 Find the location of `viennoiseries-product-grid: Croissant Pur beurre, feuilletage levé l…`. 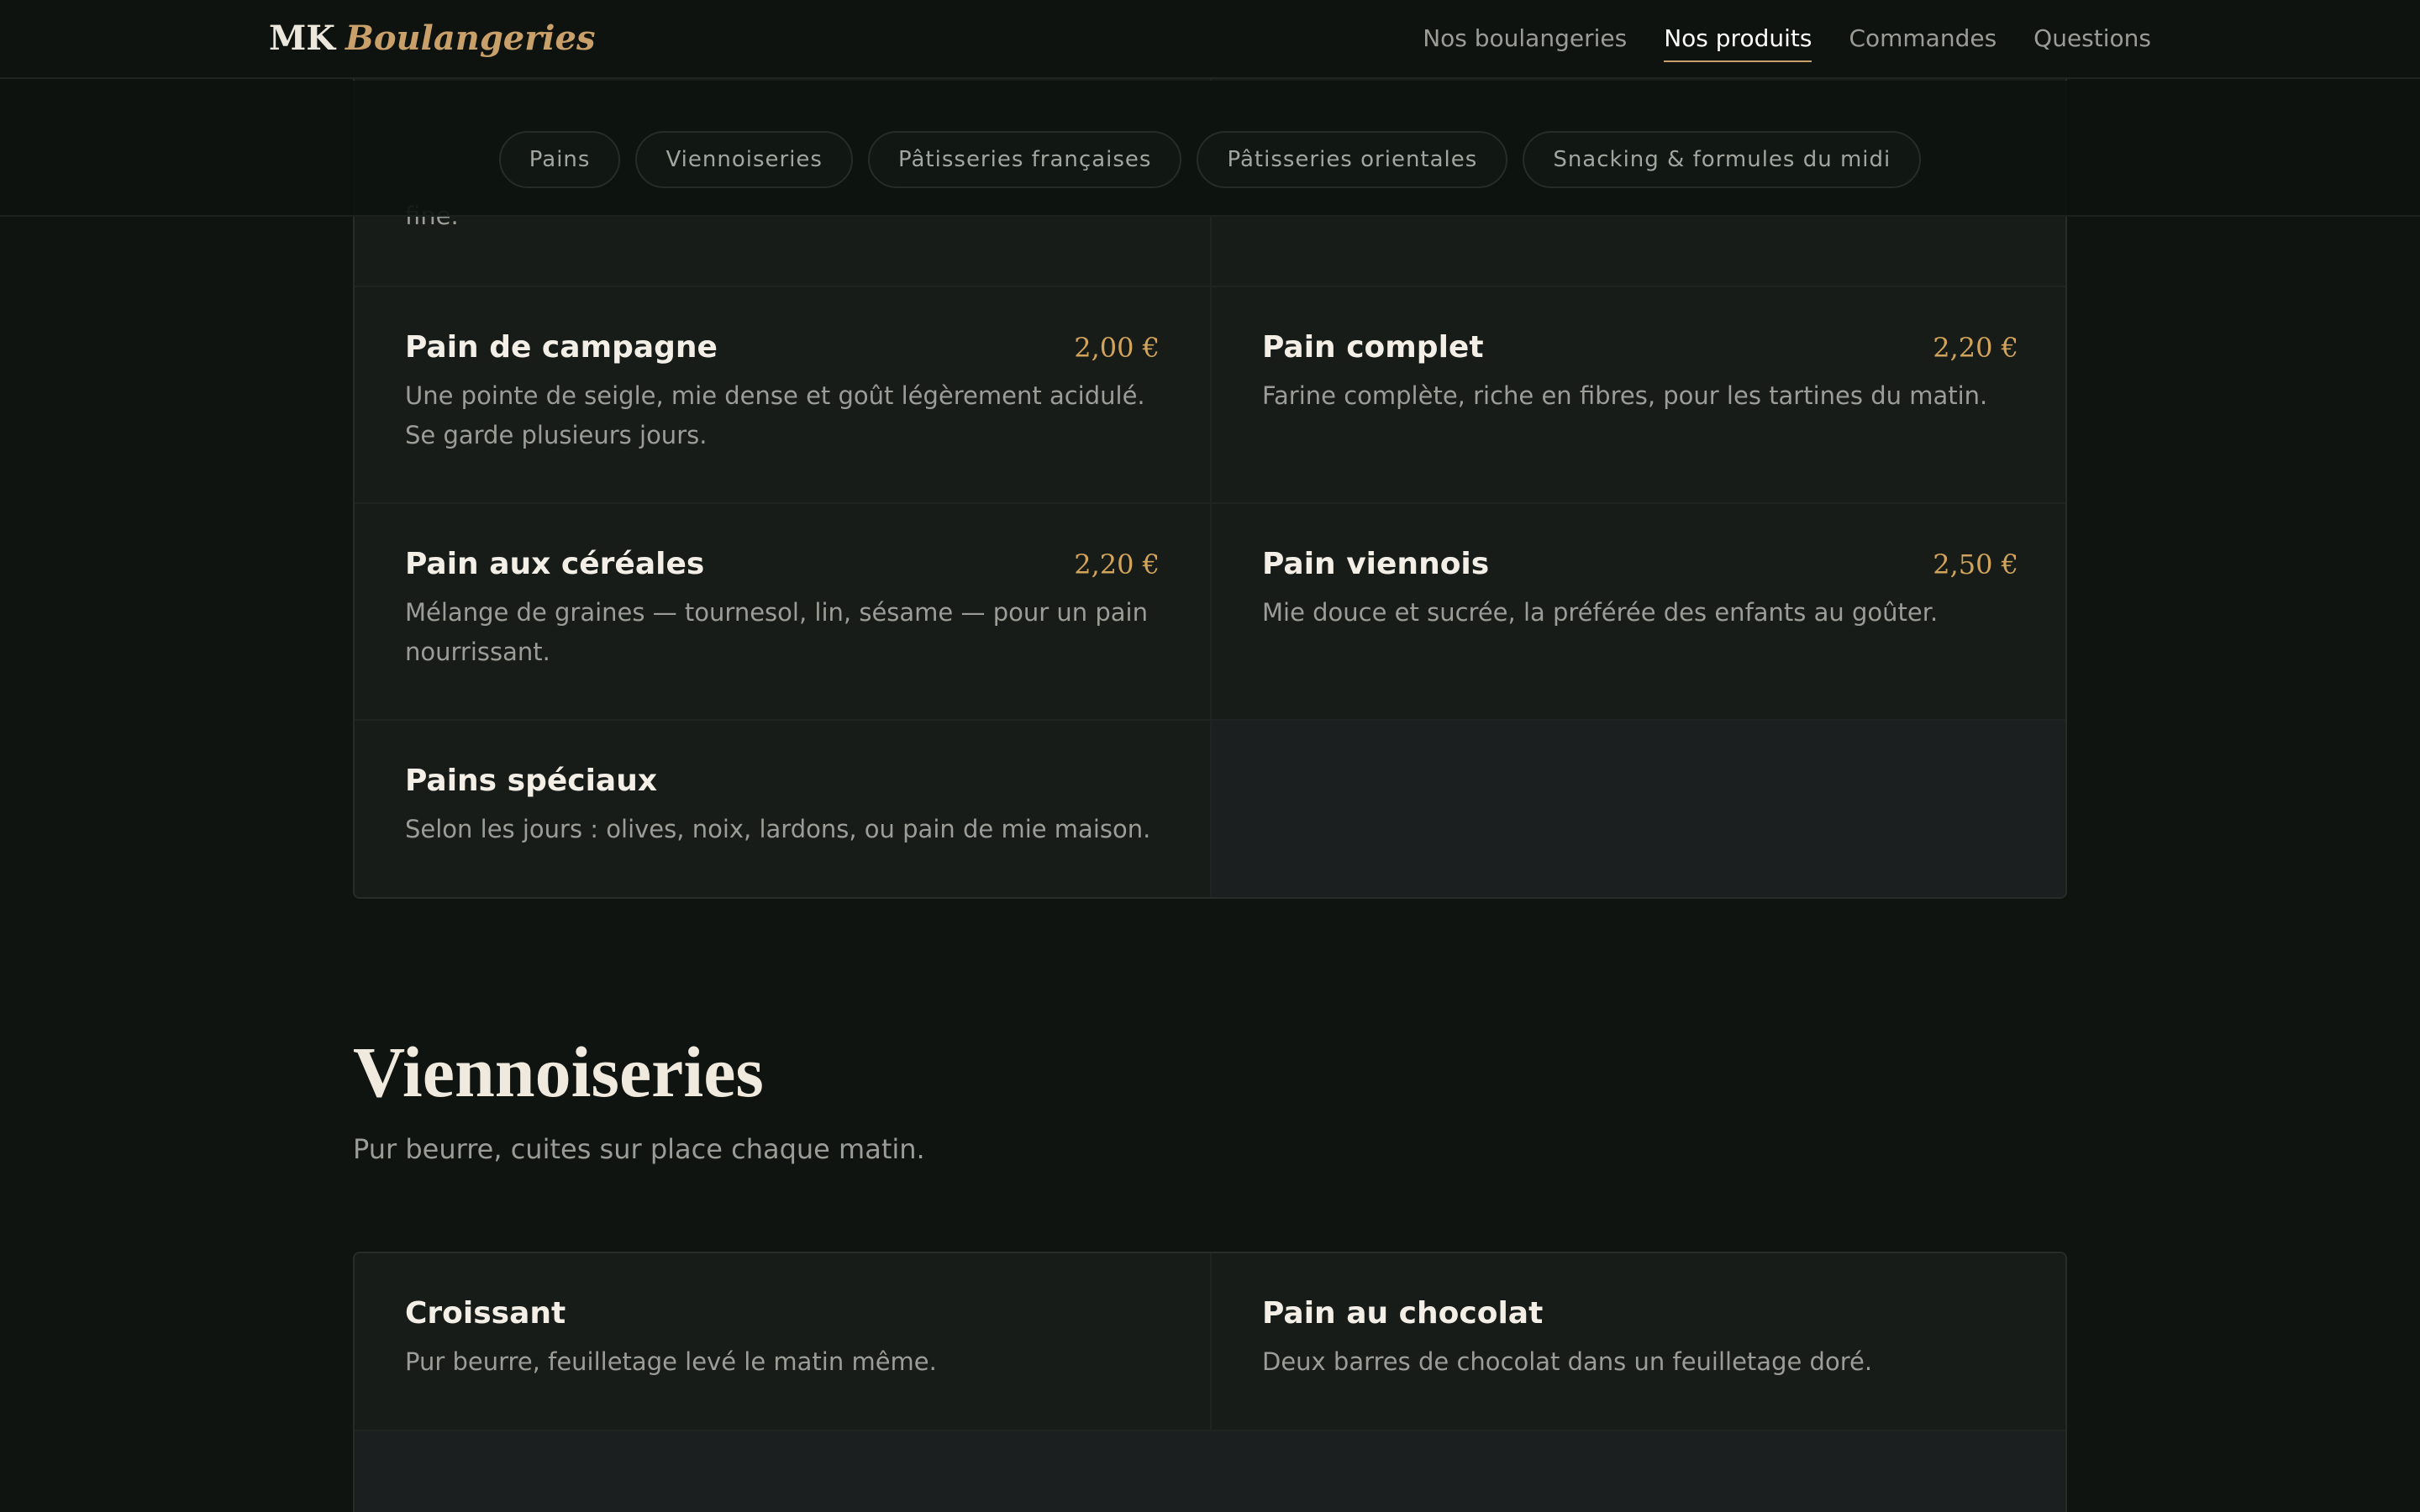

viennoiseries-product-grid: Croissant Pur beurre, feuilletage levé l… is located at coordinates (1210, 1382).